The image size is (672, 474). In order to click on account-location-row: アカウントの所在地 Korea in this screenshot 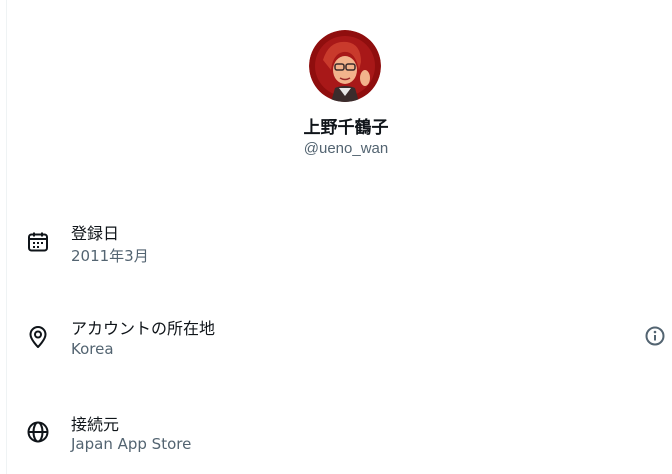, I will do `click(336, 339)`.